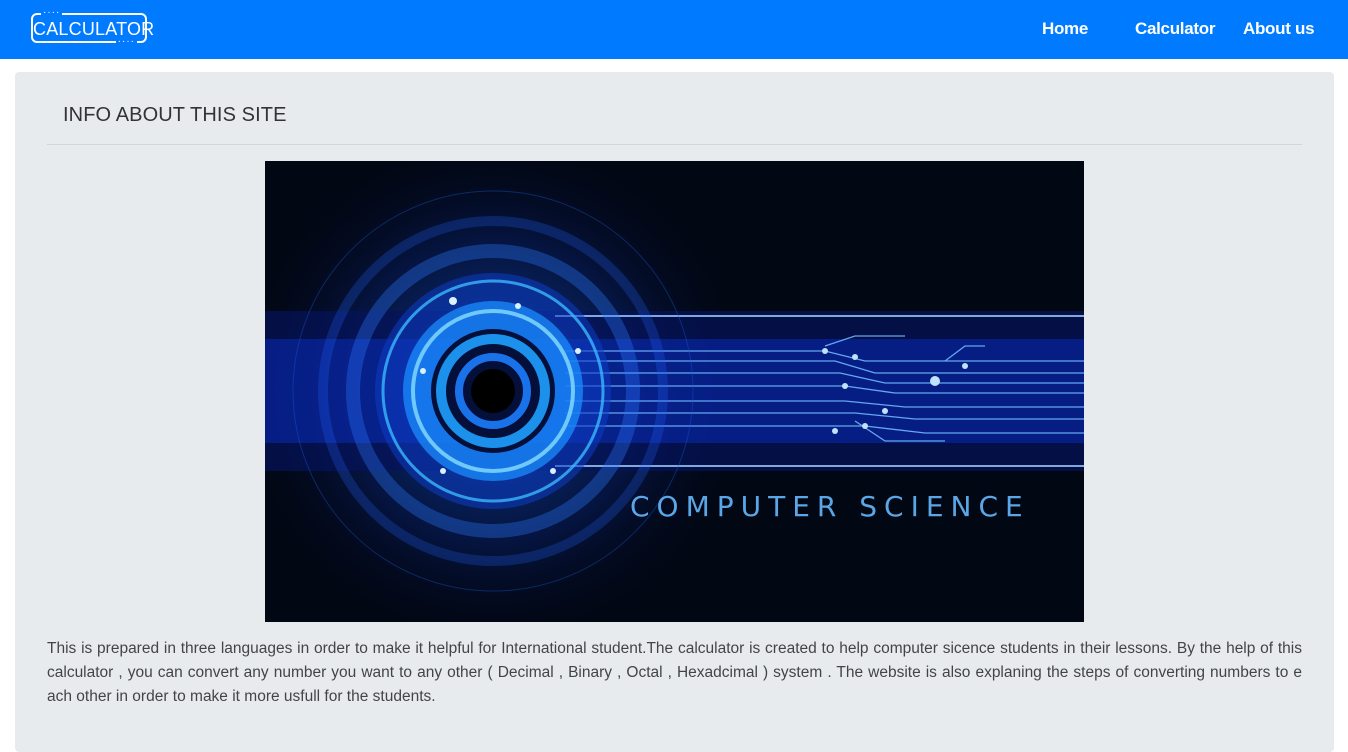 This screenshot has width=1348, height=752. I want to click on nav-link-calculator: Calculator, so click(1175, 29).